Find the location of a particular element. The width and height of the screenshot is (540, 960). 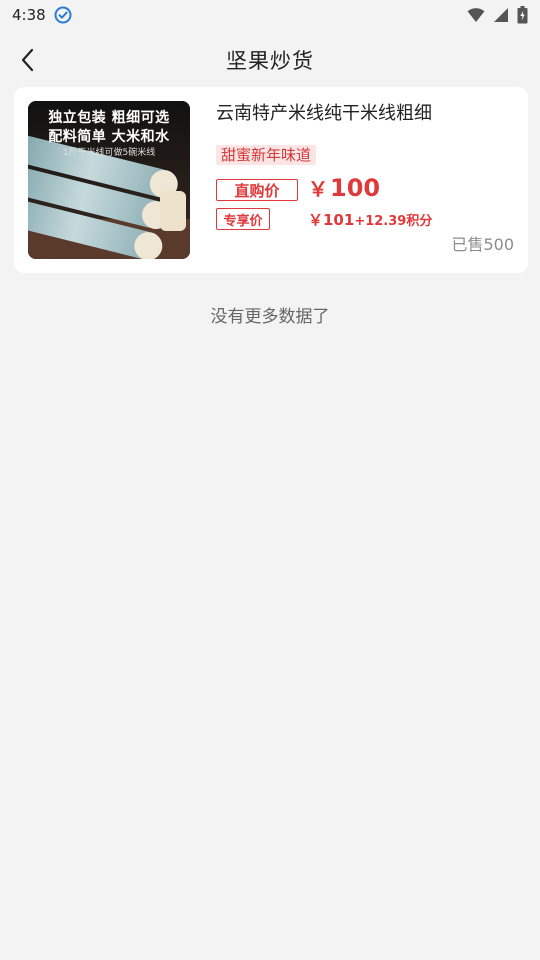

back-button is located at coordinates (28, 60).